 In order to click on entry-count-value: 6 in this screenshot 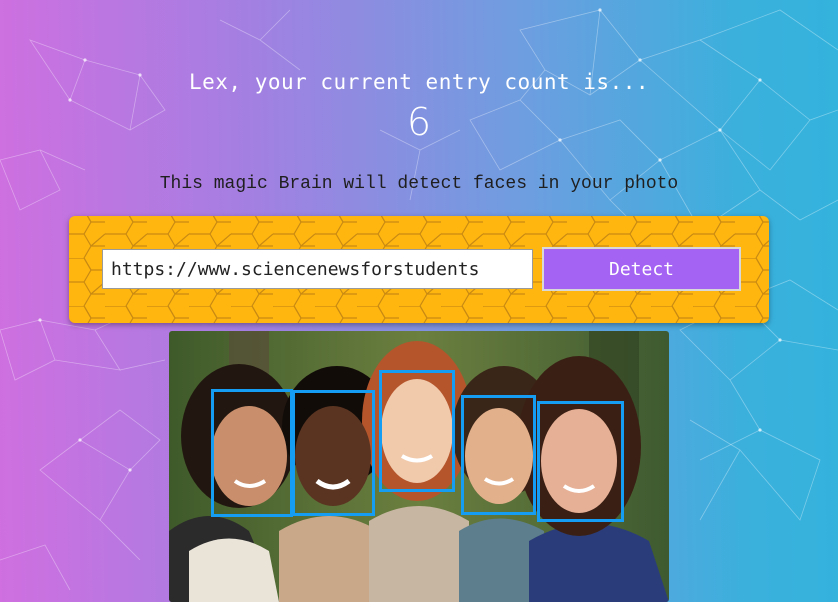, I will do `click(419, 122)`.